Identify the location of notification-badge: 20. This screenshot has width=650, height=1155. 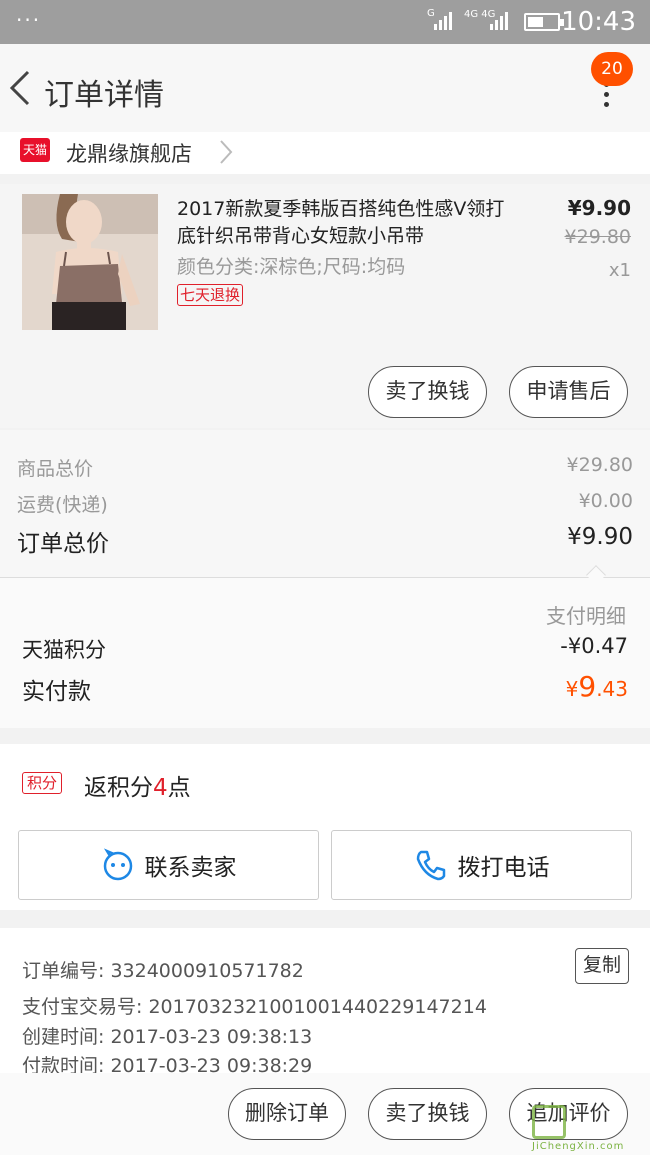
(612, 69).